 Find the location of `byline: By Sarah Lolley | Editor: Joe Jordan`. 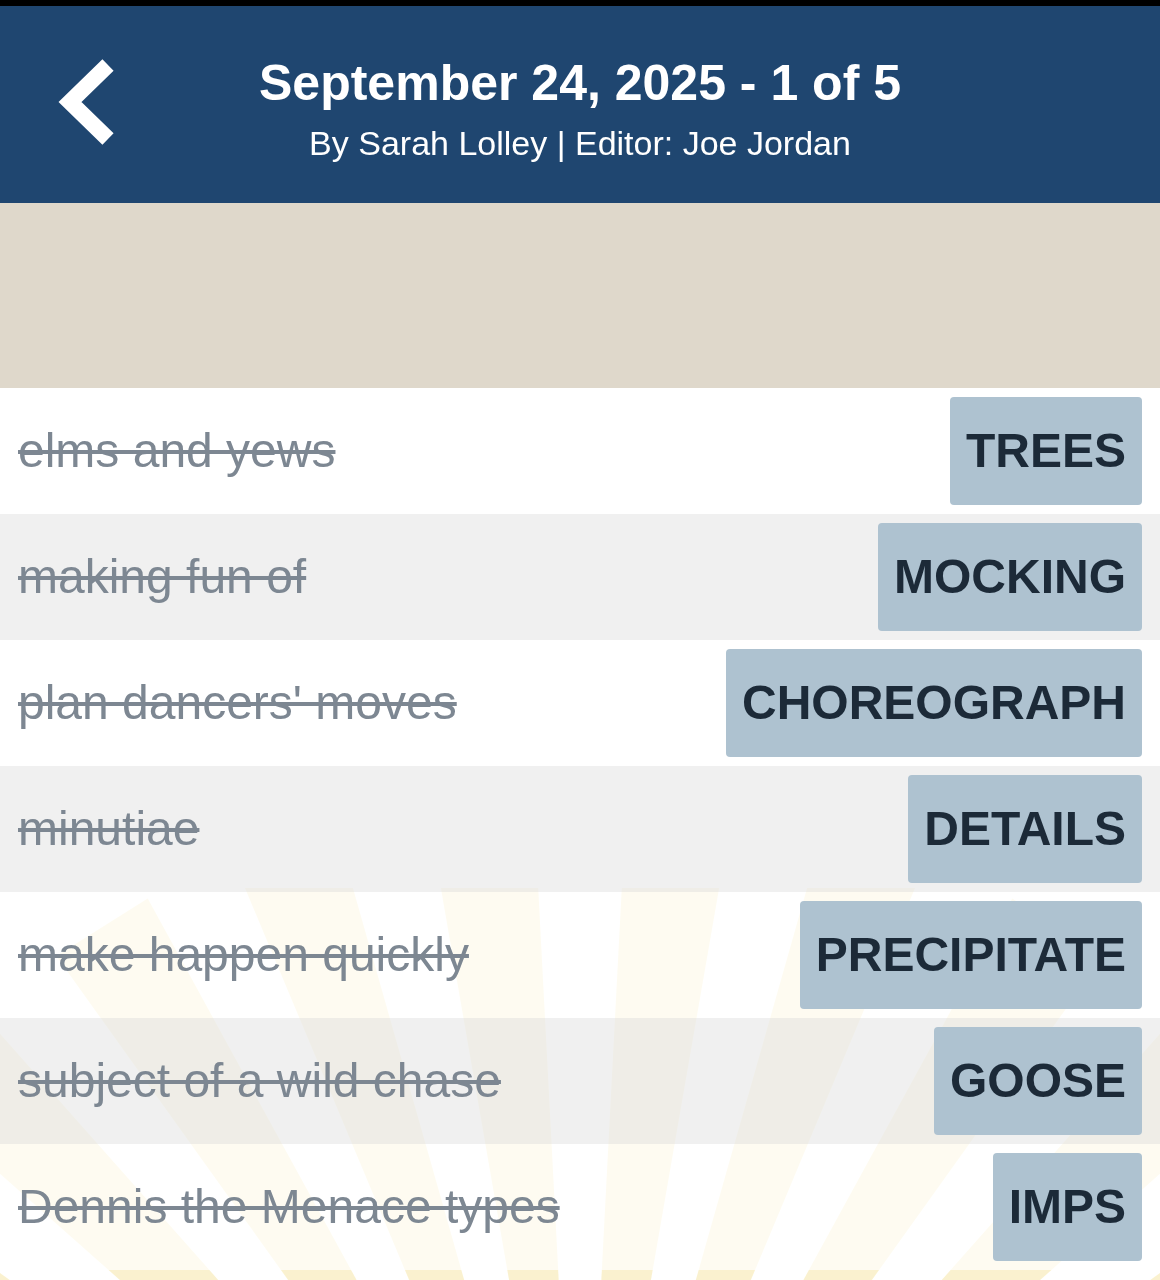

byline: By Sarah Lolley | Editor: Joe Jordan is located at coordinates (580, 143).